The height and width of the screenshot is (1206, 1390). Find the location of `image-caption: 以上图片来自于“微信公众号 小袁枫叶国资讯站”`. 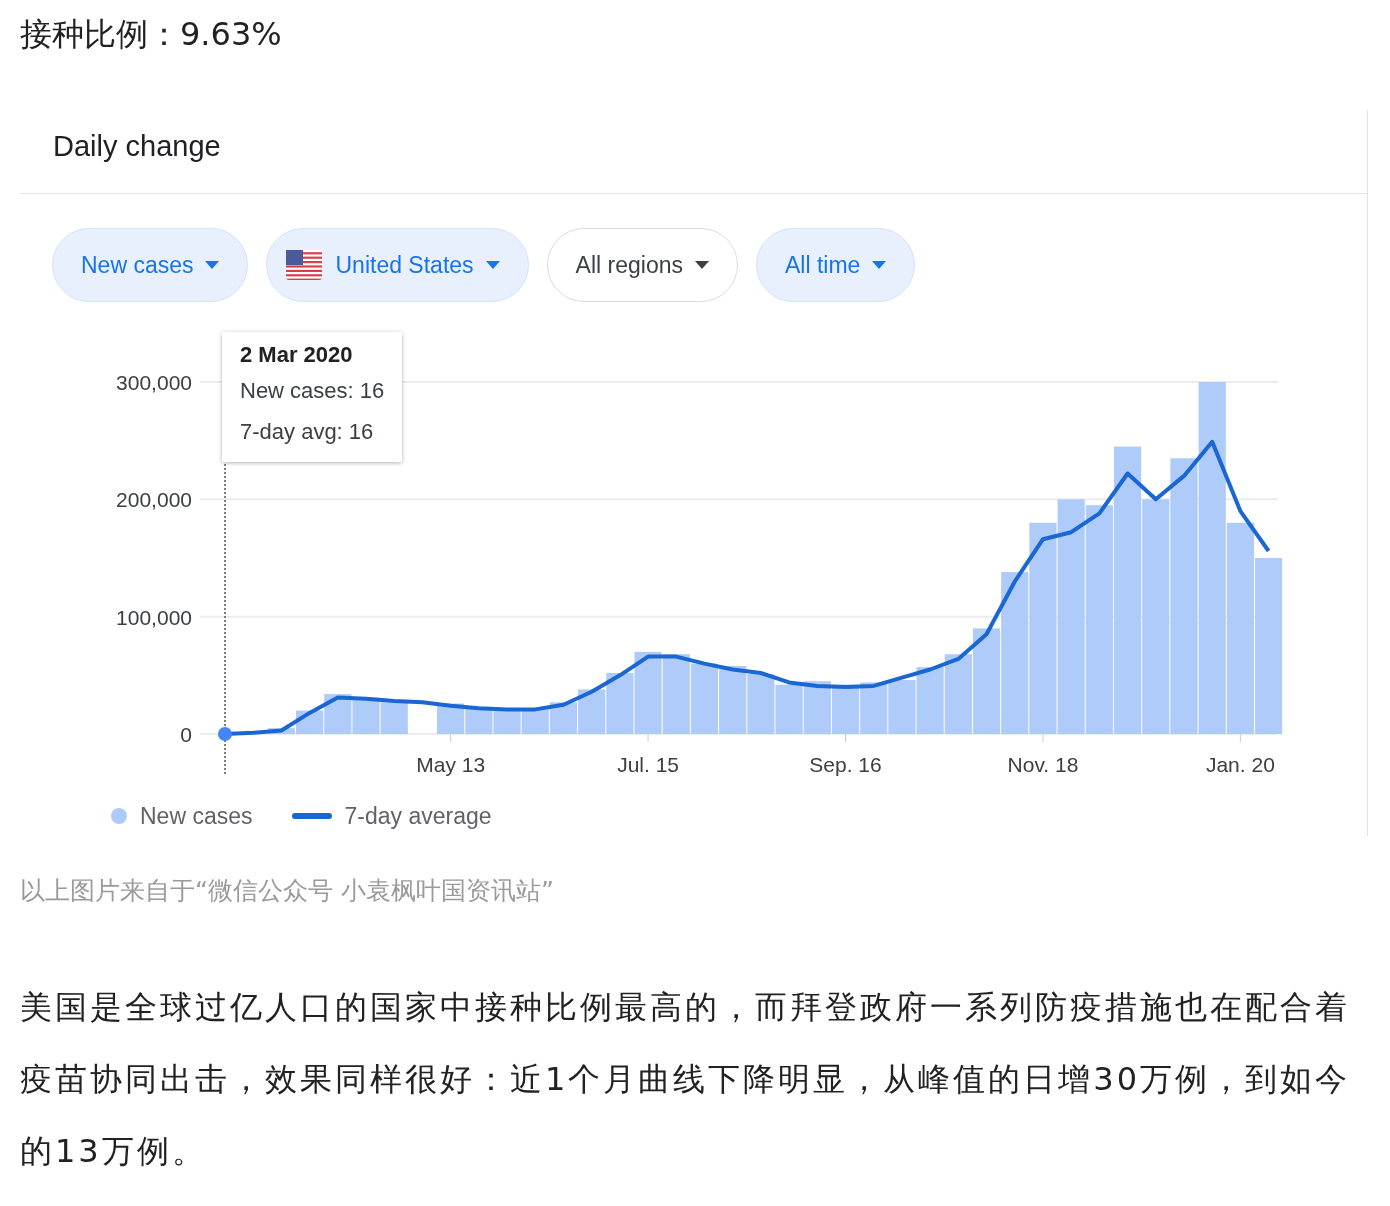

image-caption: 以上图片来自于“微信公众号 小袁枫叶国资讯站” is located at coordinates (287, 891).